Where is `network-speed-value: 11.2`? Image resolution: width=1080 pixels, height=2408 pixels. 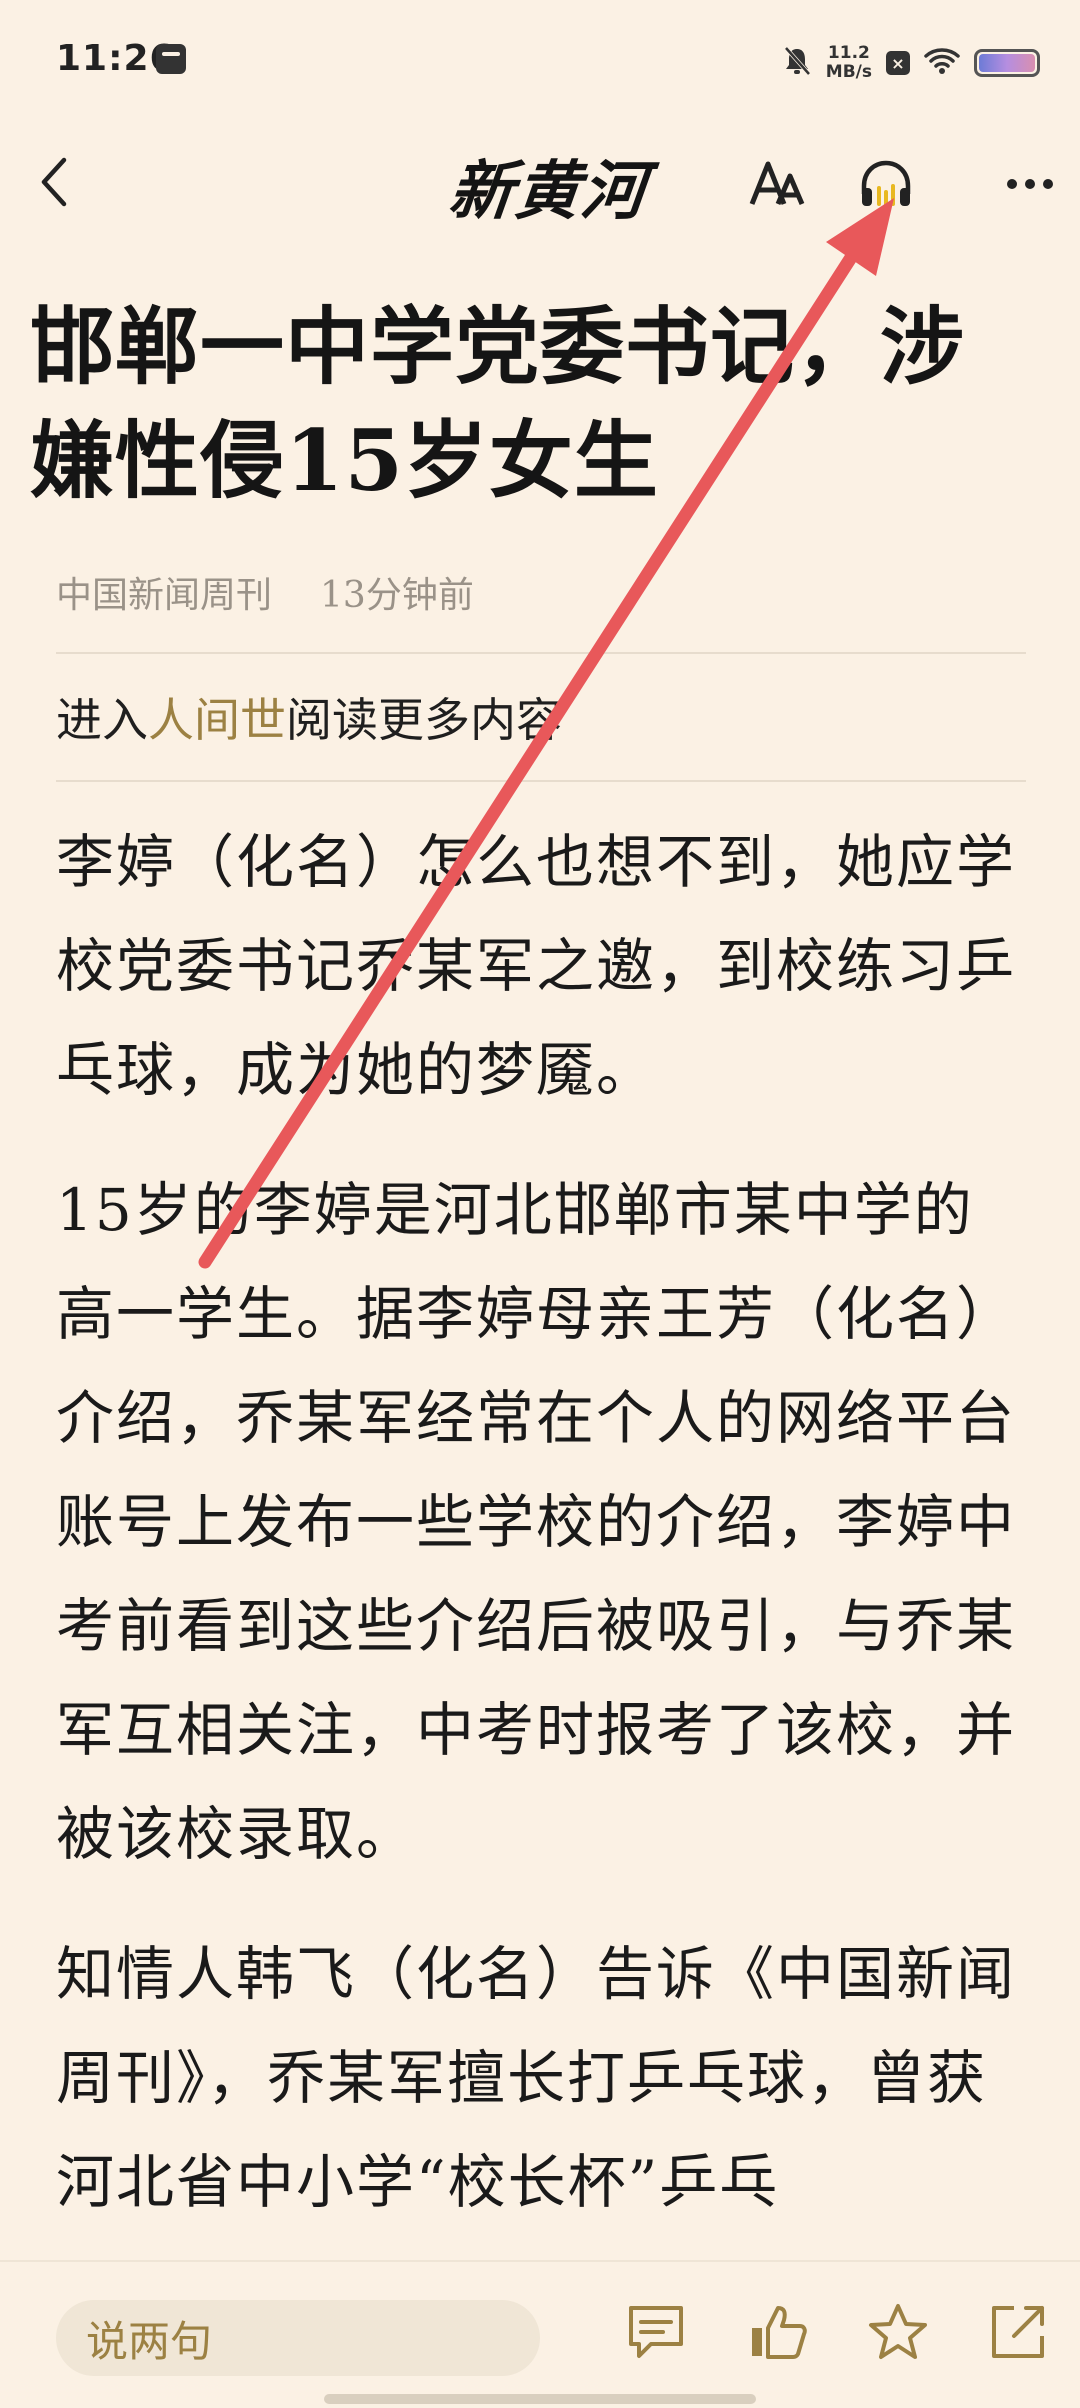
network-speed-value: 11.2 is located at coordinates (848, 53).